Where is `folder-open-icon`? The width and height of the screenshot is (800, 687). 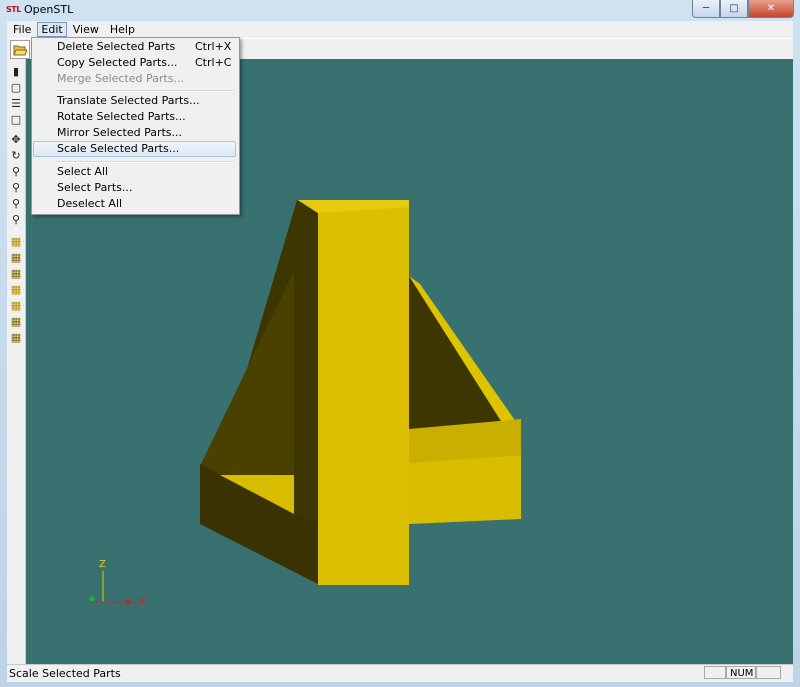 folder-open-icon is located at coordinates (20, 50).